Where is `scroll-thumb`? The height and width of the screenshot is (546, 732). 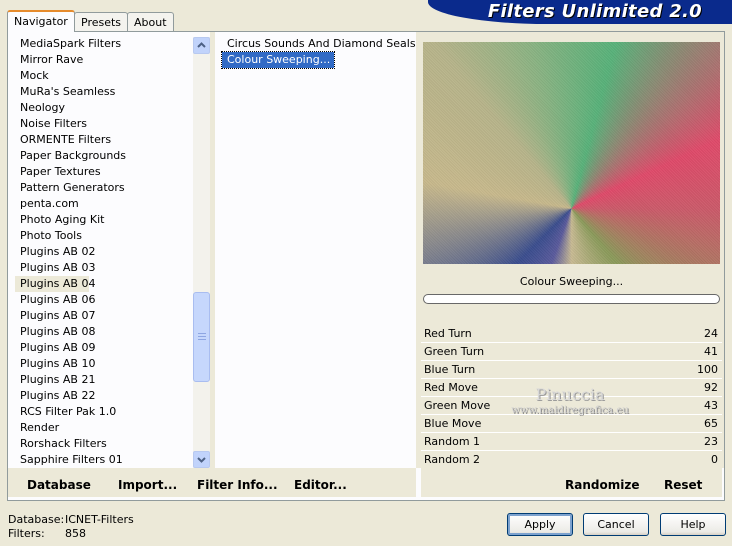 scroll-thumb is located at coordinates (201, 337).